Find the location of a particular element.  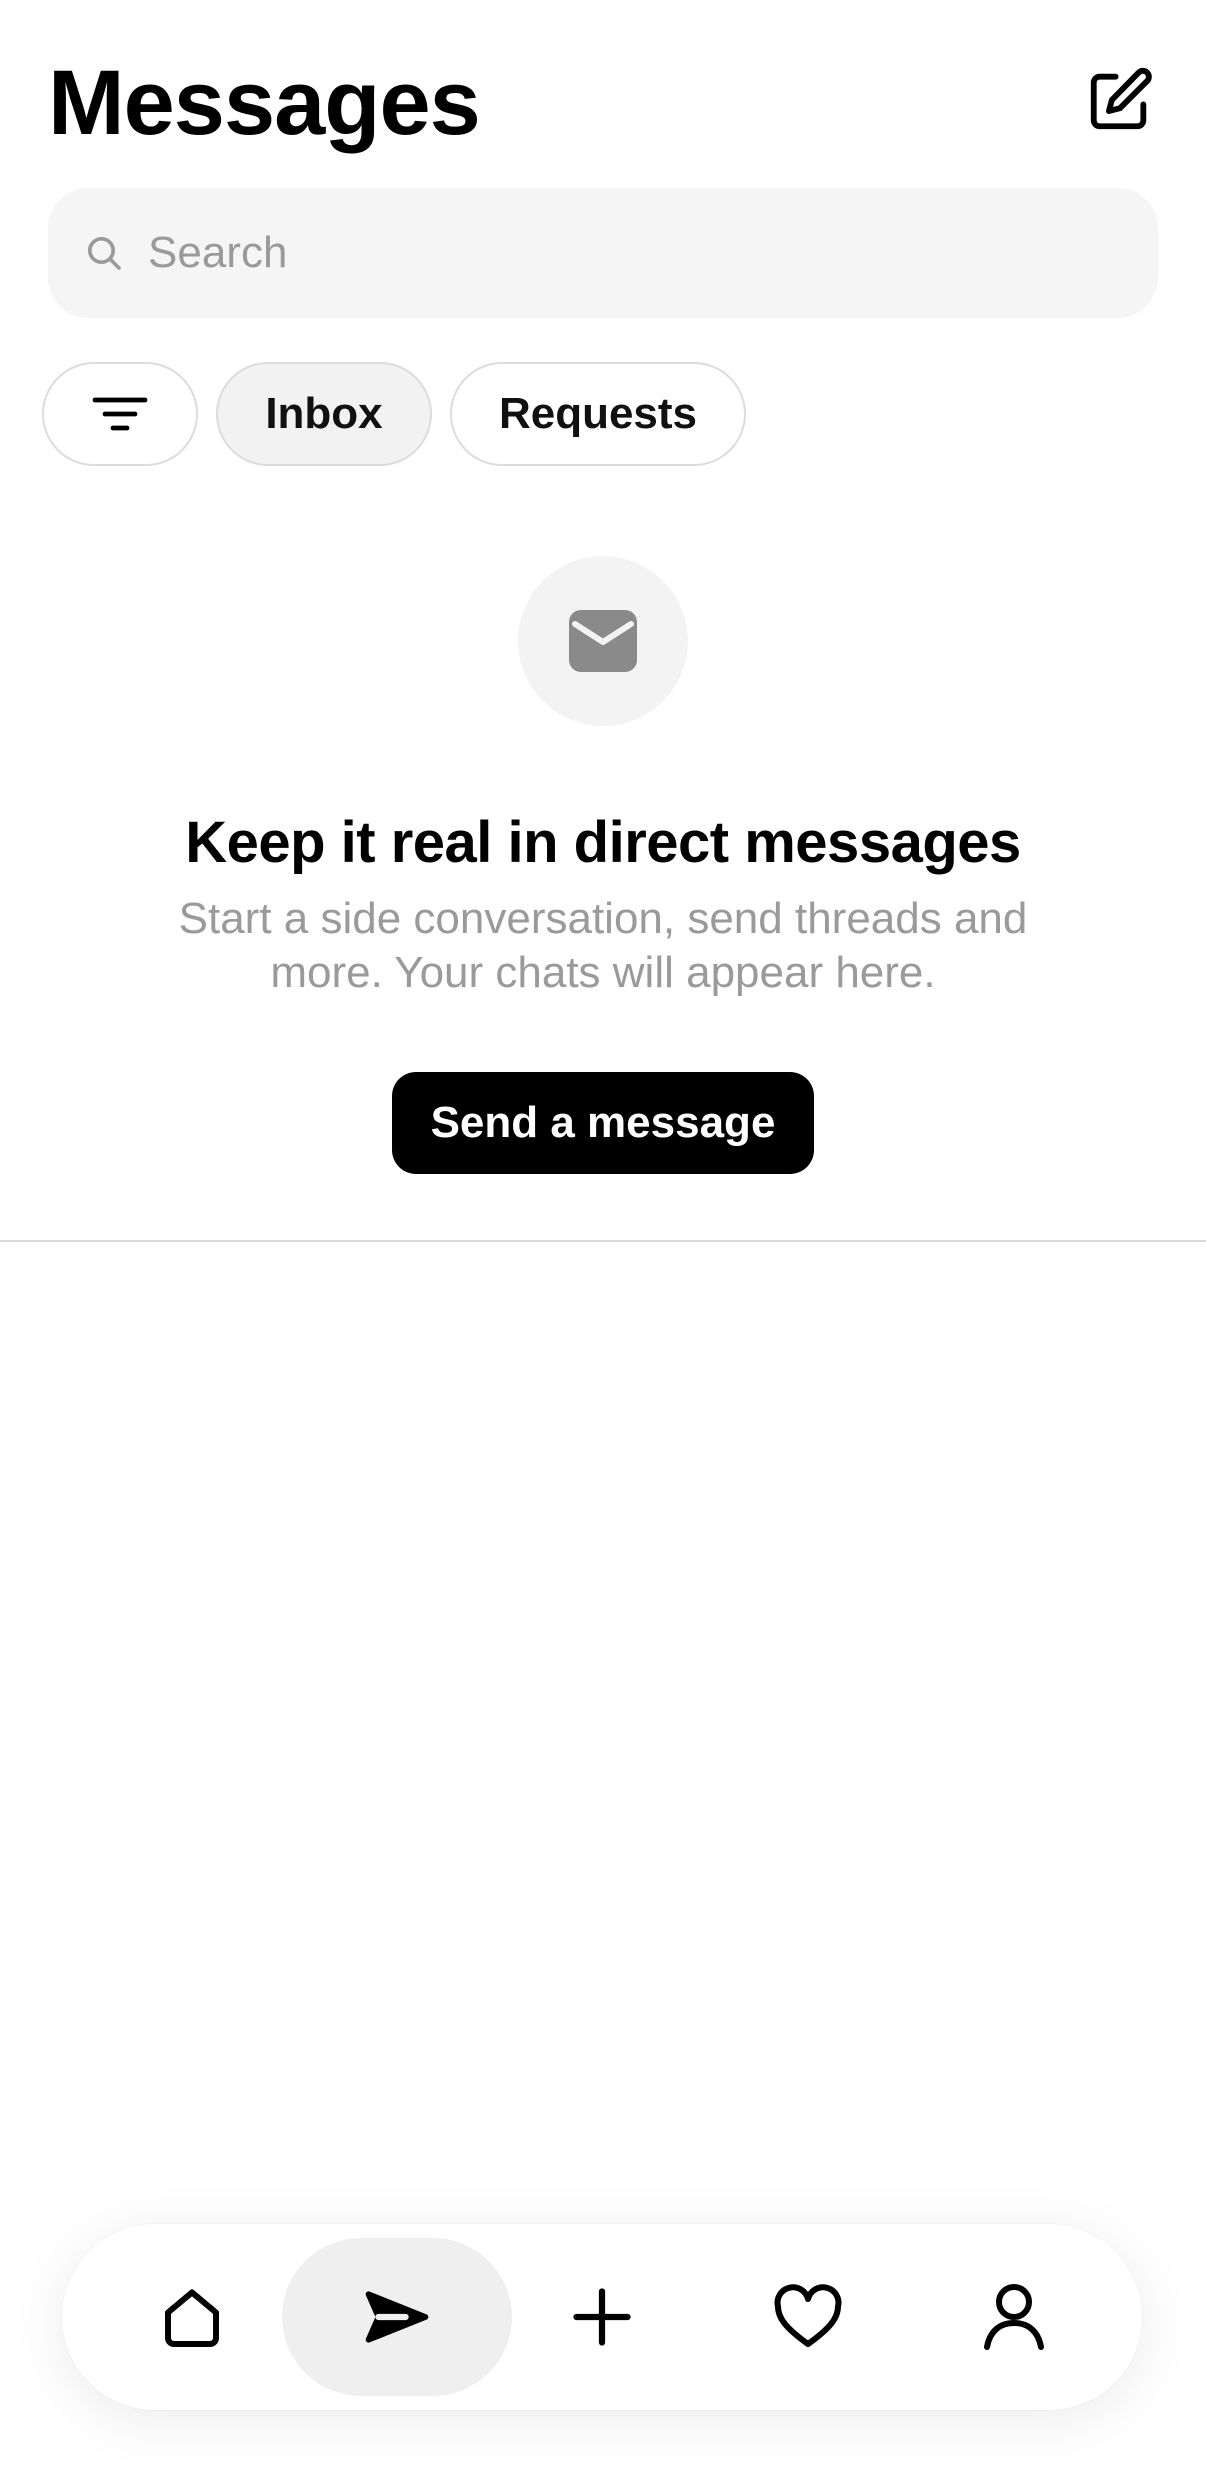

tab-requests-label: Requests is located at coordinates (598, 413).